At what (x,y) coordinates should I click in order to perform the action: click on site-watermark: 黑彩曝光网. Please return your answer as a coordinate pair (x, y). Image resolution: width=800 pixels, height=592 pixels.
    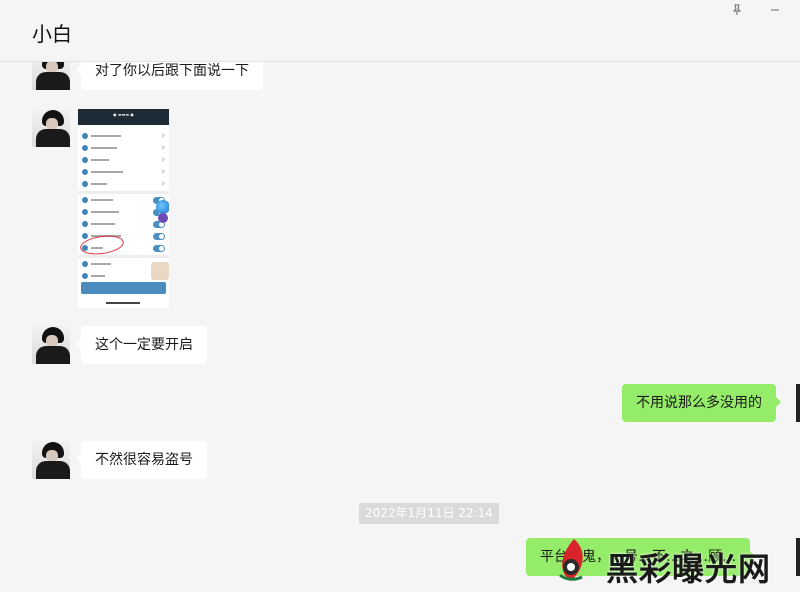
    Looking at the image, I should click on (670, 562).